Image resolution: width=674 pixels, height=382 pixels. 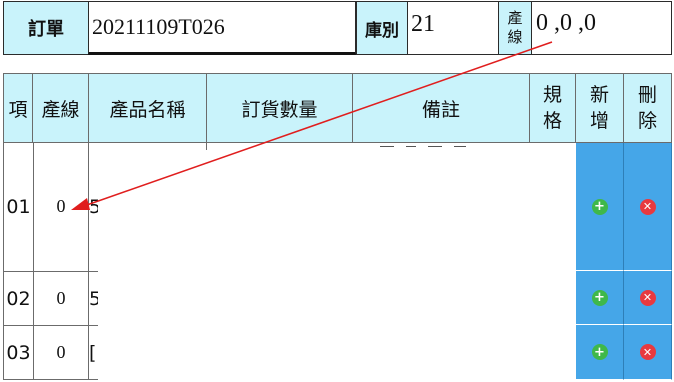 I want to click on warehouse-field: 21, so click(x=453, y=28).